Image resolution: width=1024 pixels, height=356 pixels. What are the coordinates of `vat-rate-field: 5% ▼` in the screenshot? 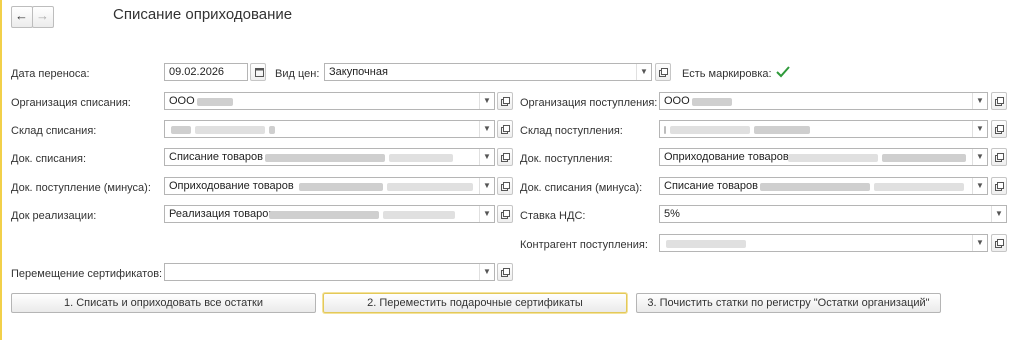 It's located at (833, 214).